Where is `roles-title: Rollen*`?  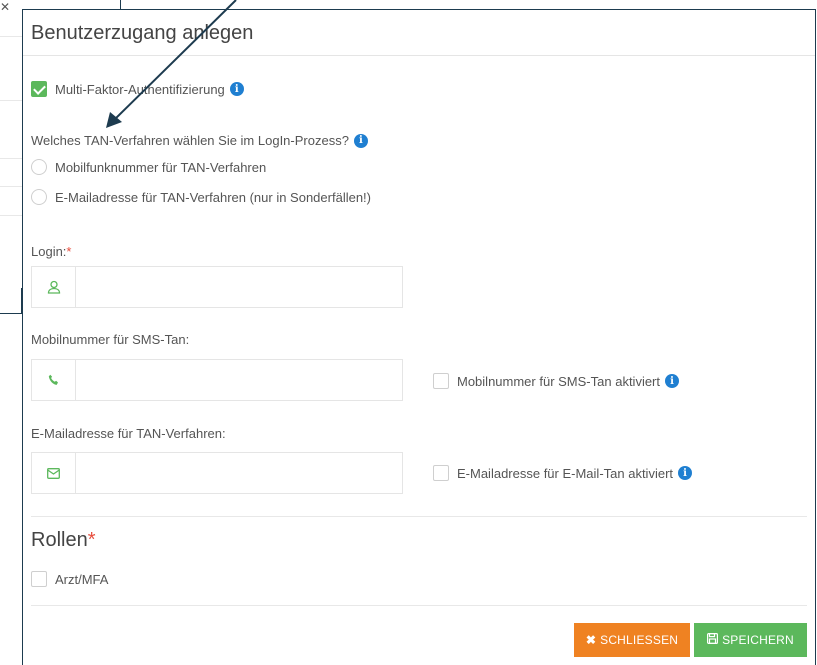
roles-title: Rollen* is located at coordinates (63, 540).